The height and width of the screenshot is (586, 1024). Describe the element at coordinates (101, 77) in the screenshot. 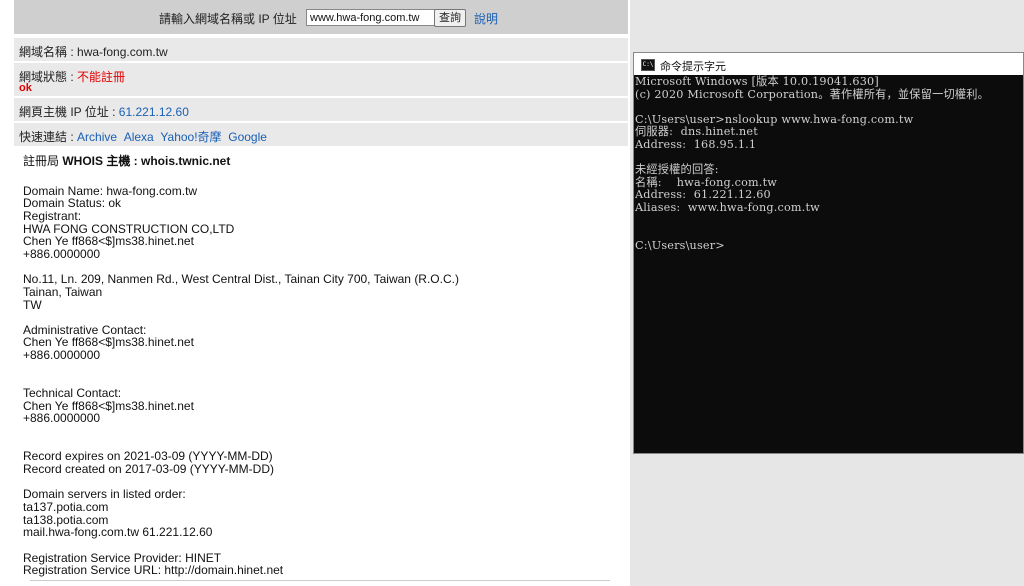

I see `status-value: 不能註冊` at that location.